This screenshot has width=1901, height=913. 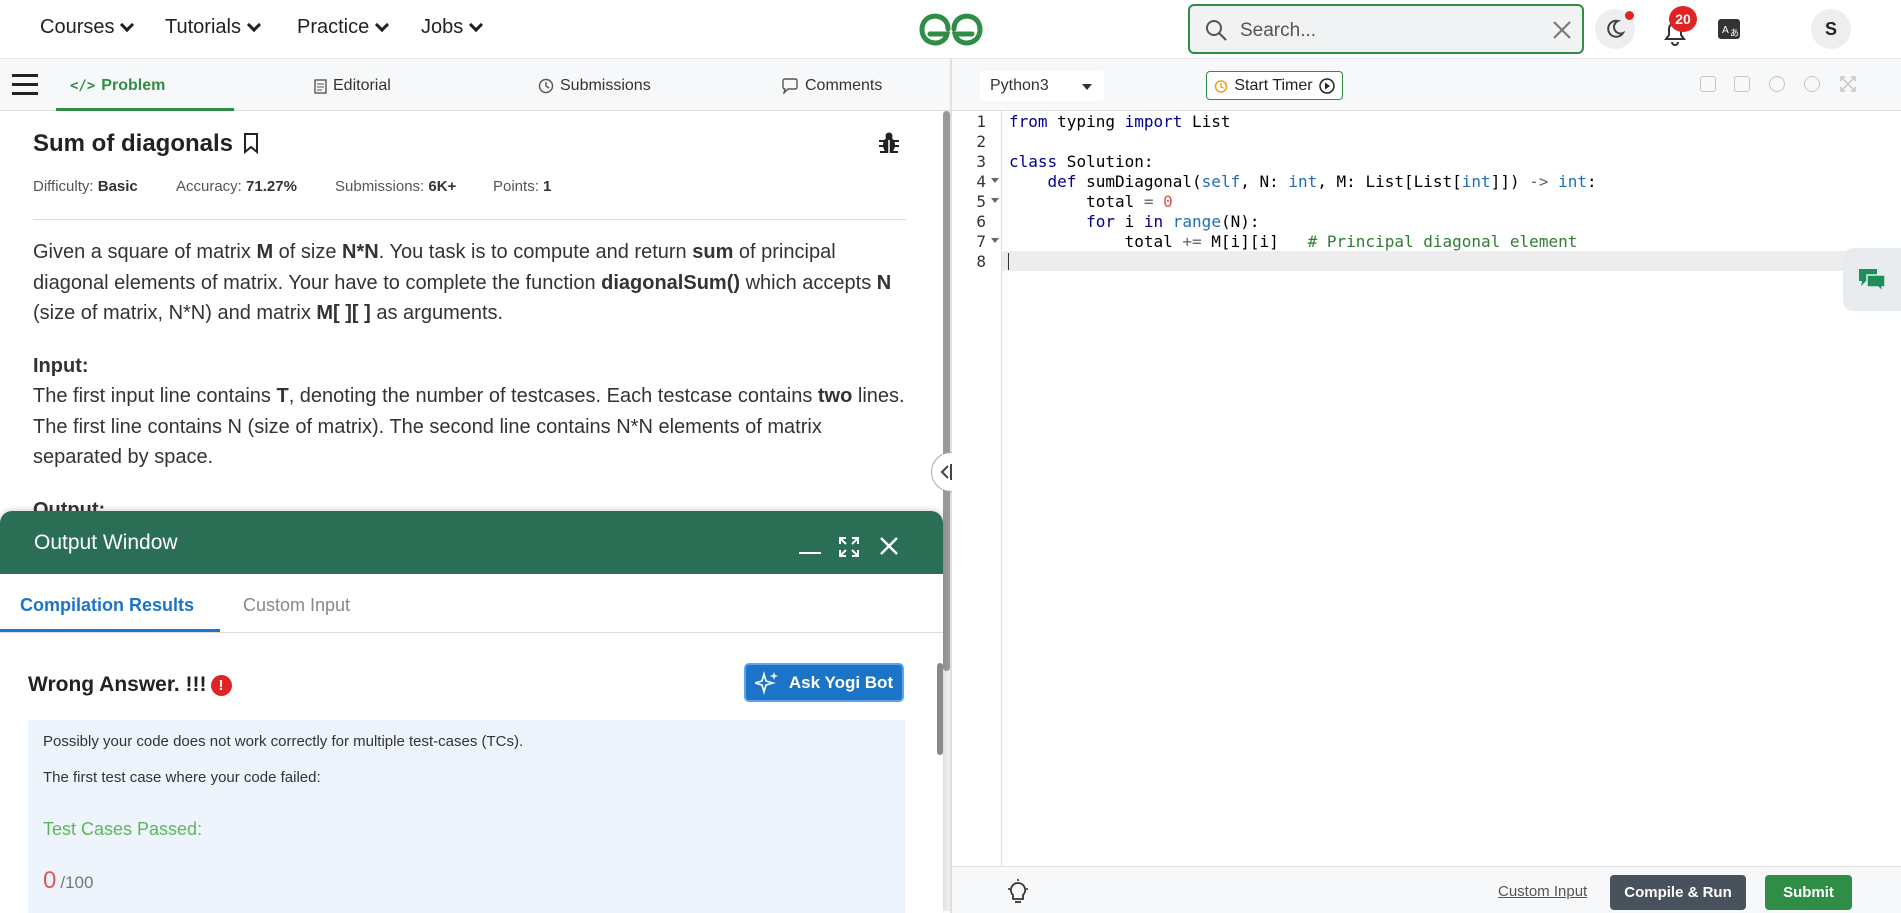 What do you see at coordinates (1426, 889) in the screenshot?
I see `editor-footer` at bounding box center [1426, 889].